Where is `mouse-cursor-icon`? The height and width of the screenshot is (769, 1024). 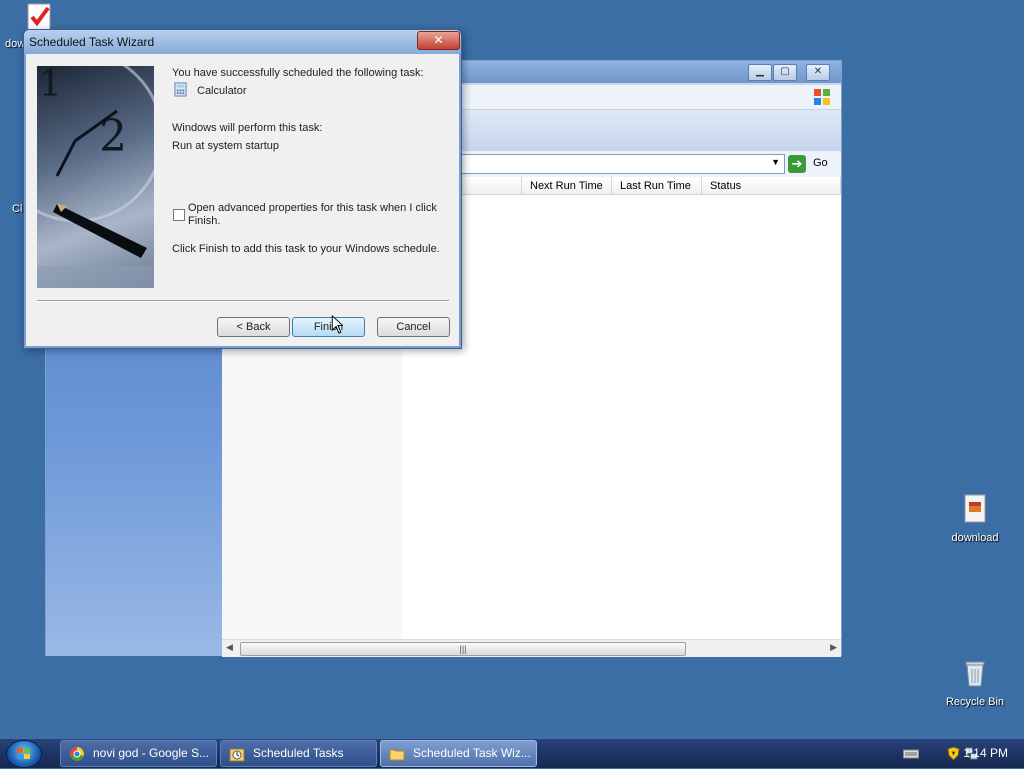 mouse-cursor-icon is located at coordinates (337, 324).